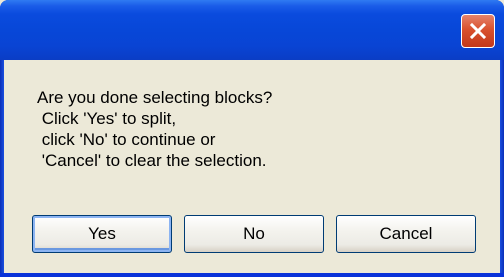  Describe the element at coordinates (406, 234) in the screenshot. I see `cancel-button: Cancel` at that location.